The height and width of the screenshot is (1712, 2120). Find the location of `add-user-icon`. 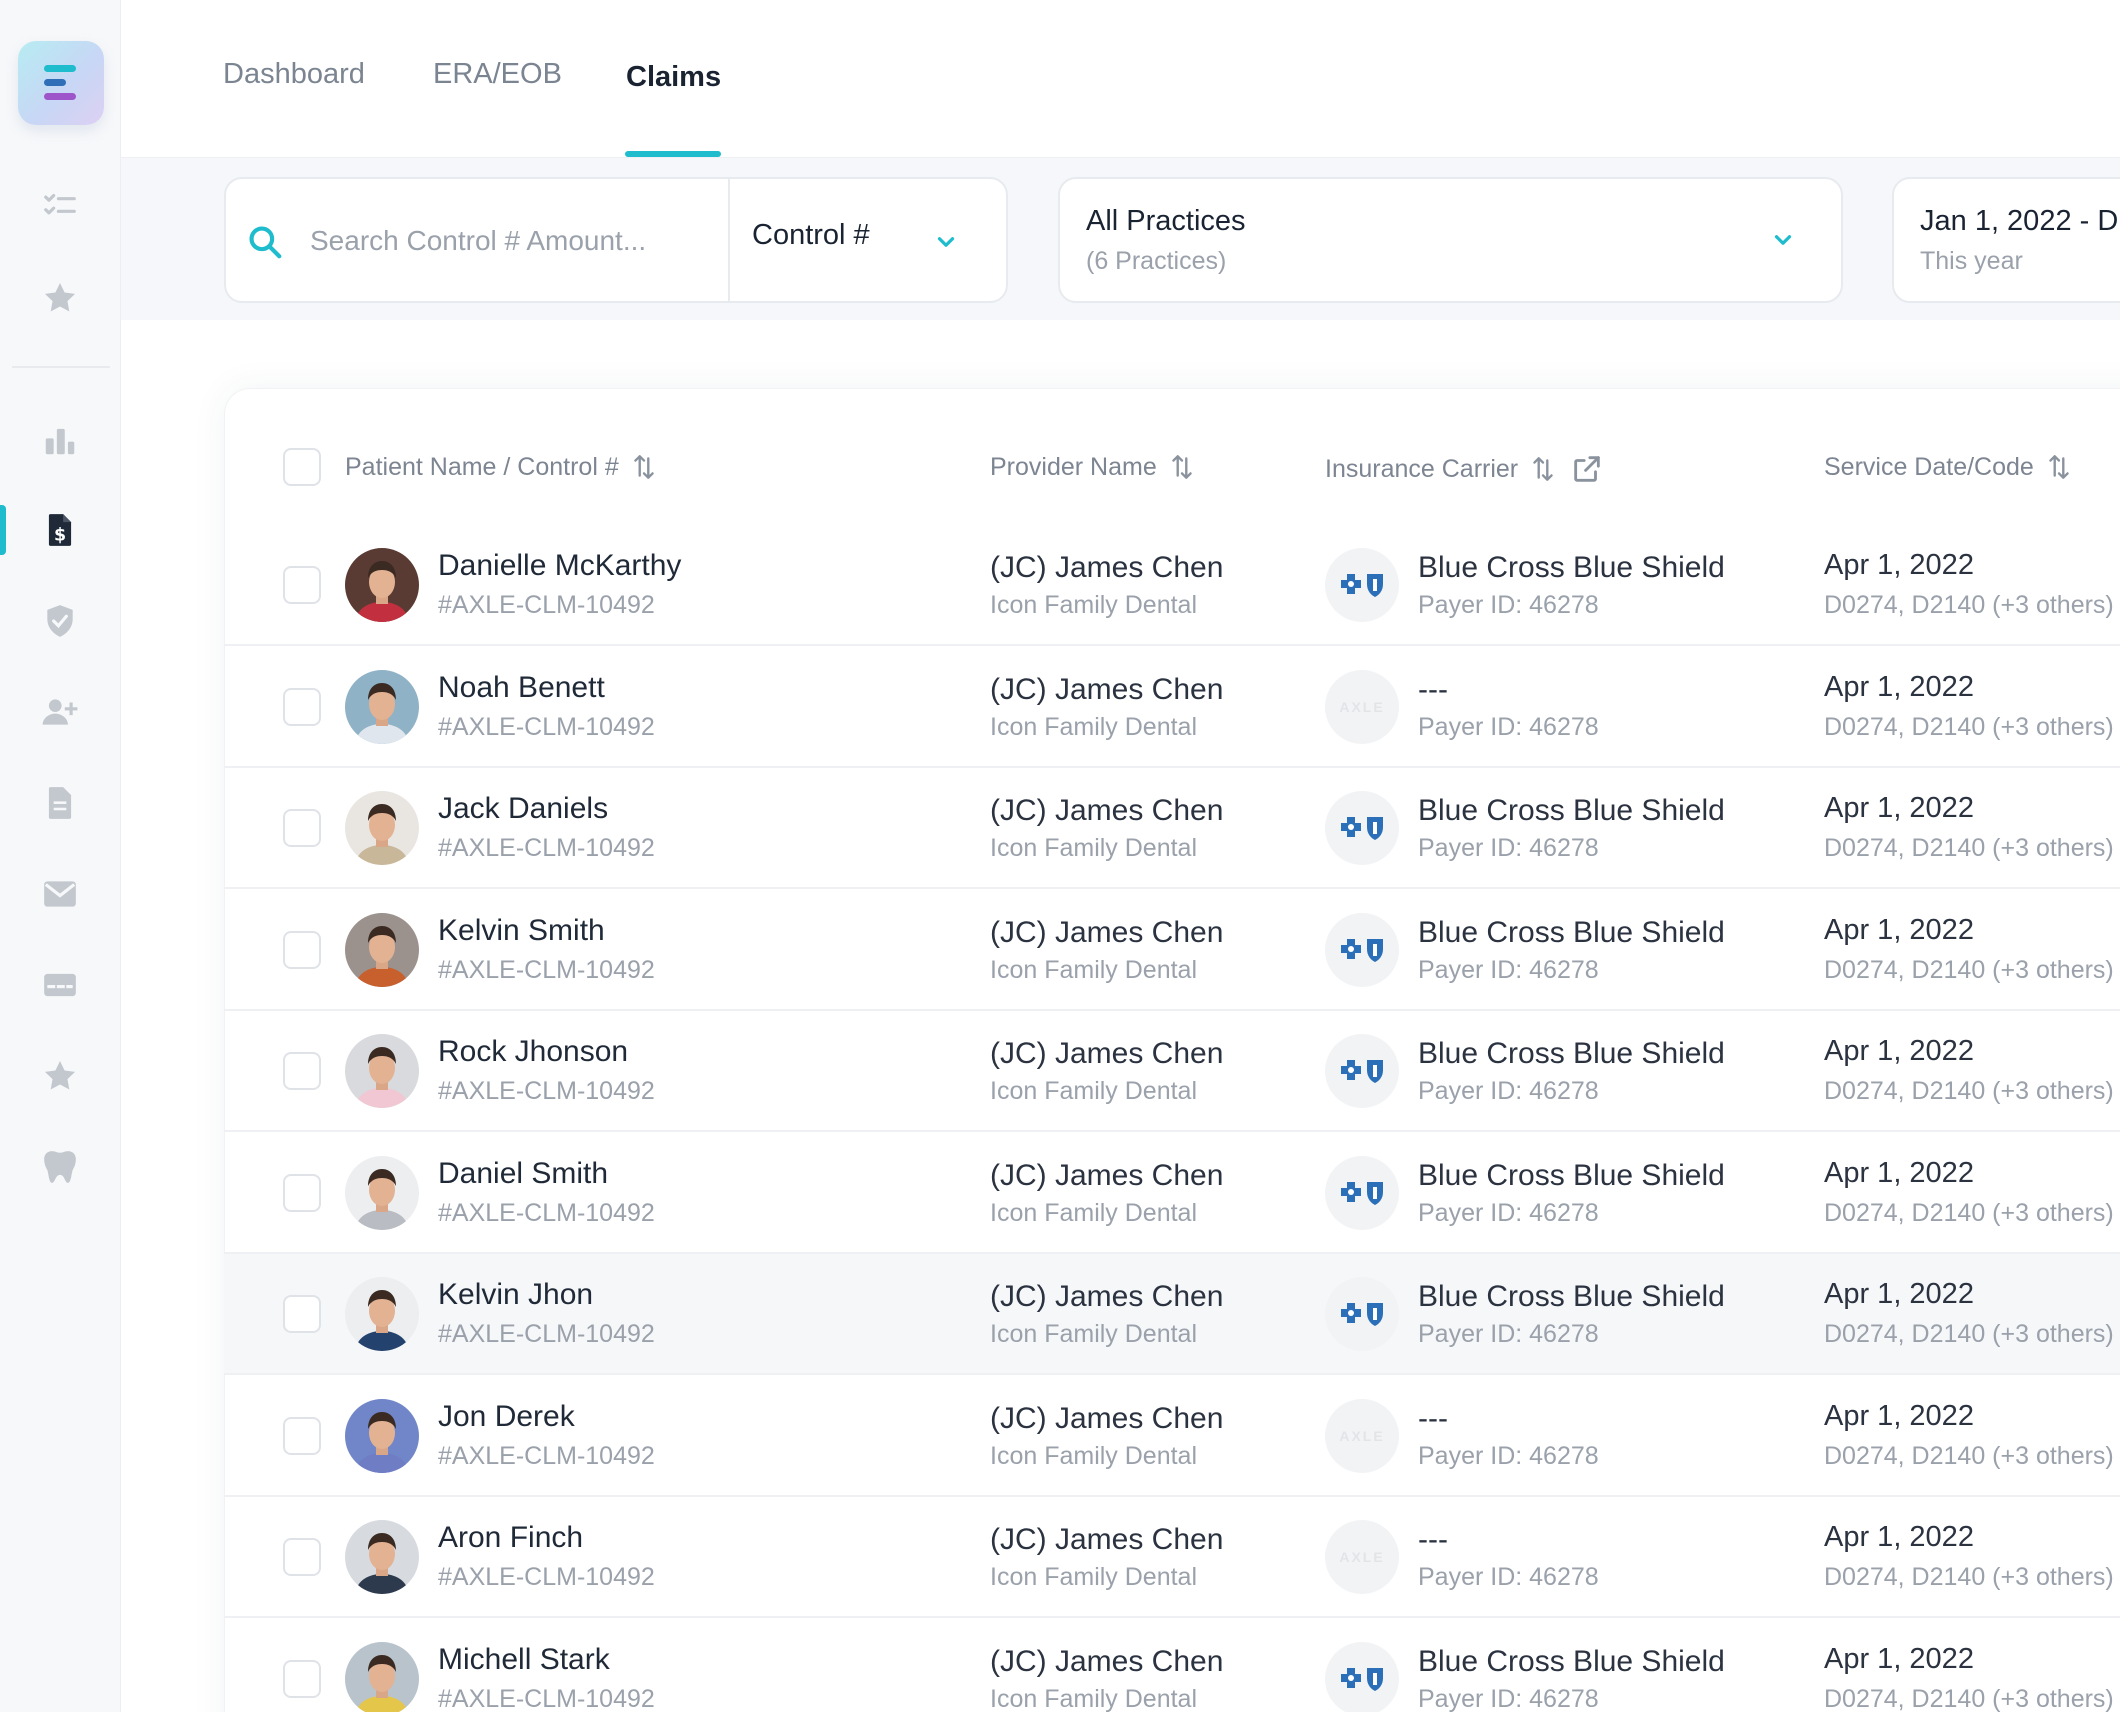

add-user-icon is located at coordinates (60, 712).